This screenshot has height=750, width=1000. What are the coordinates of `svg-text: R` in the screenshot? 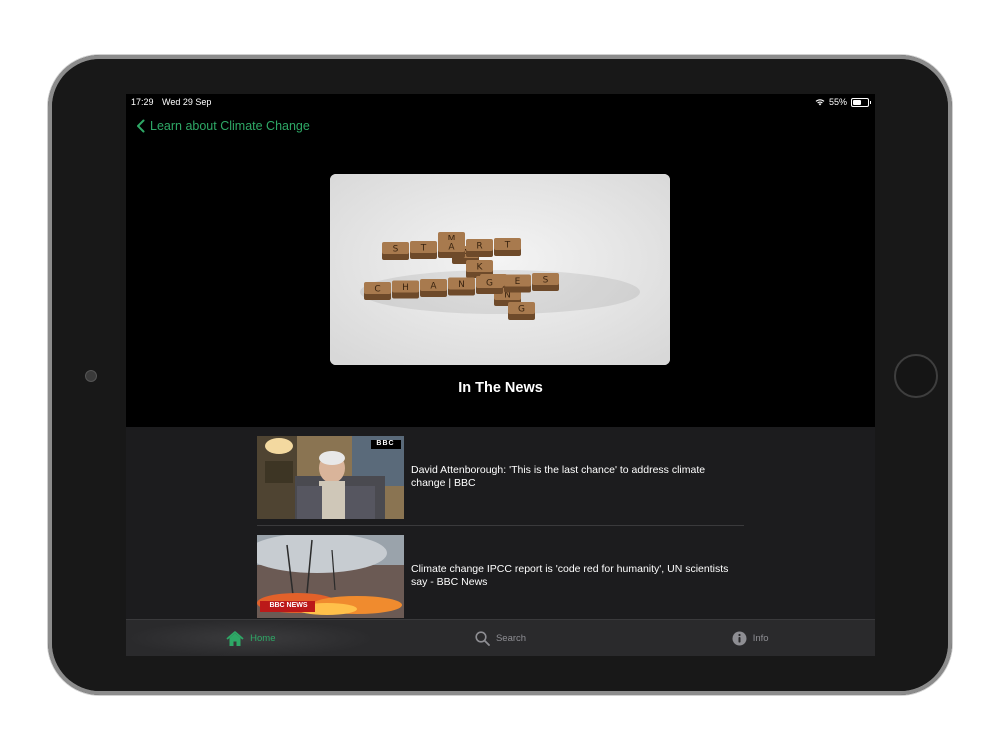 It's located at (479, 247).